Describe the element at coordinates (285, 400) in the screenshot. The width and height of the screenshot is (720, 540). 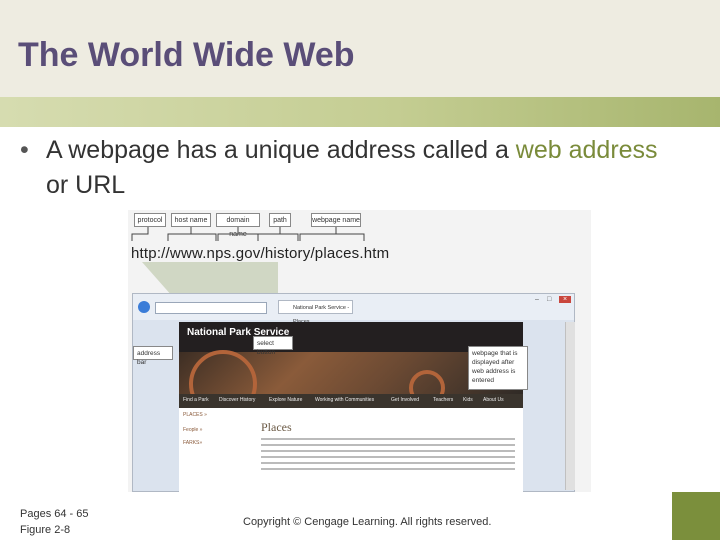
I see `nav-item: Explore Nature` at that location.